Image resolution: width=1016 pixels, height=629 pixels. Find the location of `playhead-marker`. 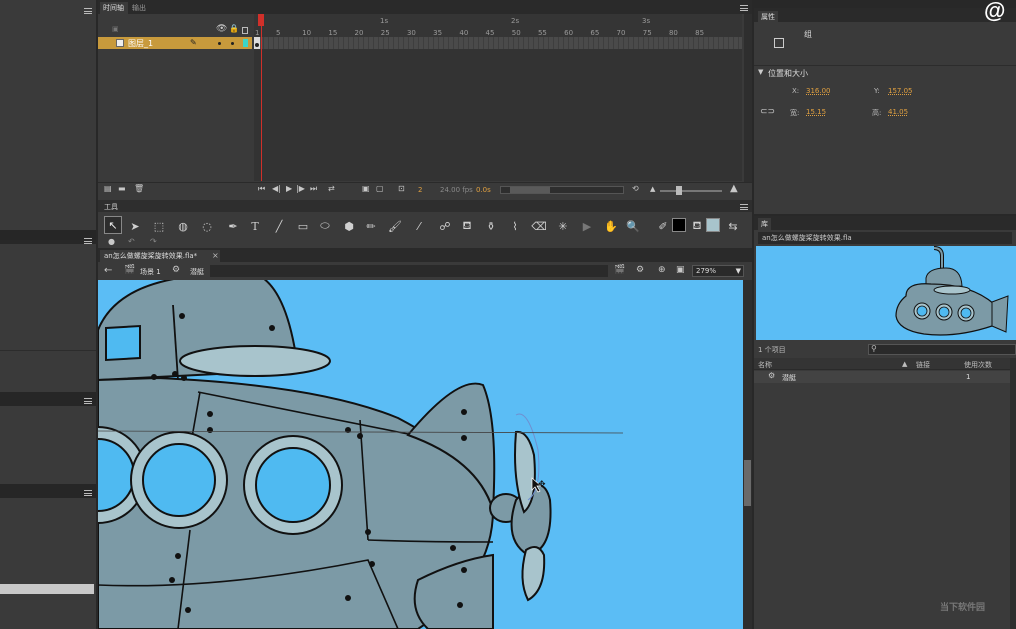

playhead-marker is located at coordinates (261, 20).